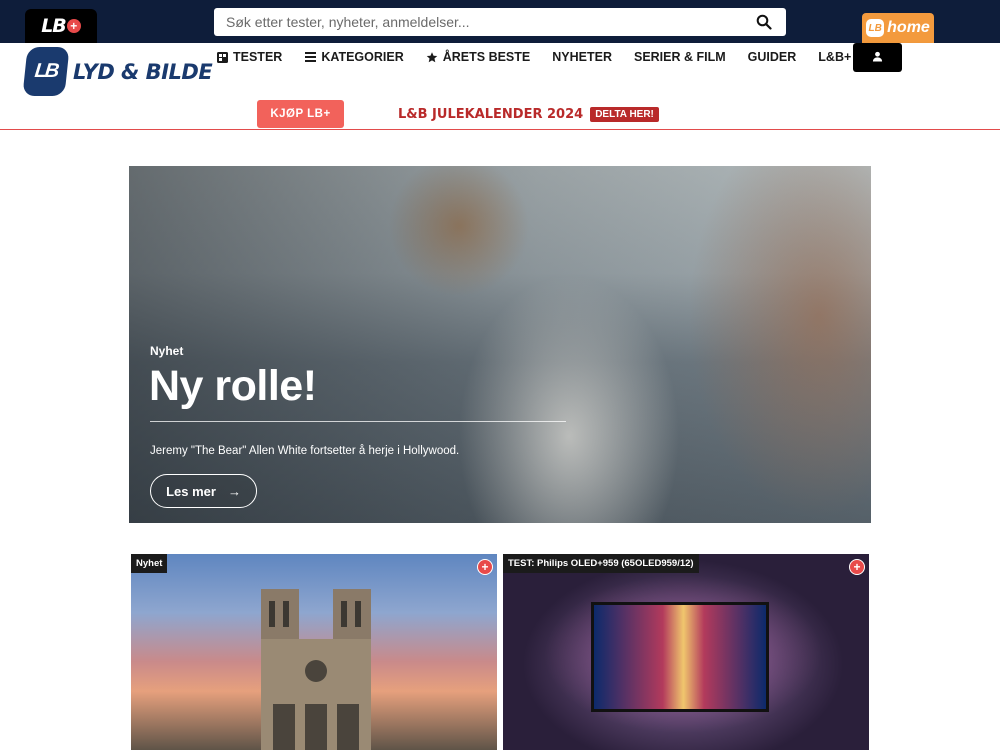  I want to click on nav-label: GUIDER, so click(772, 57).